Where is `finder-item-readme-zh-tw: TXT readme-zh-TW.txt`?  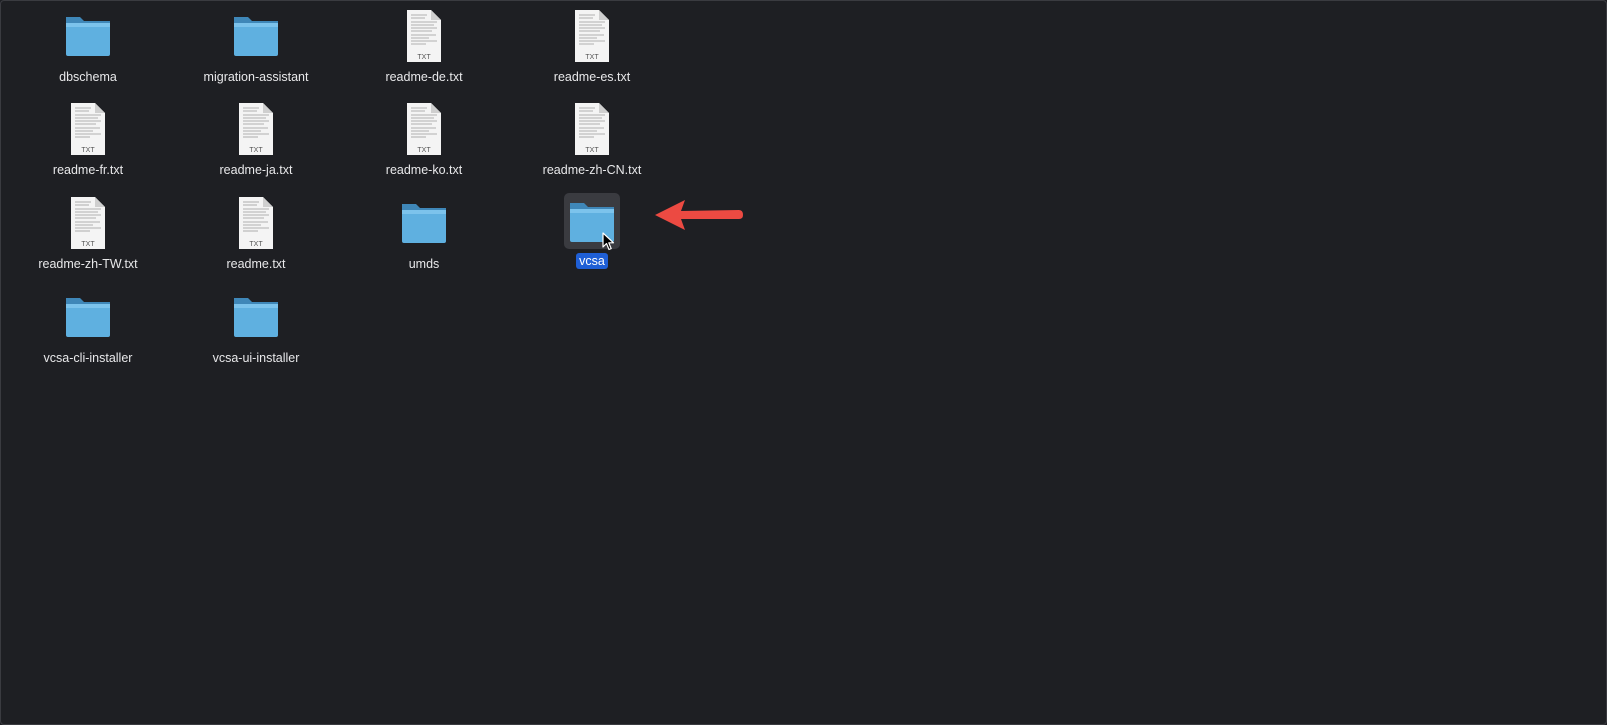
finder-item-readme-zh-tw: TXT readme-zh-TW.txt is located at coordinates (88, 239).